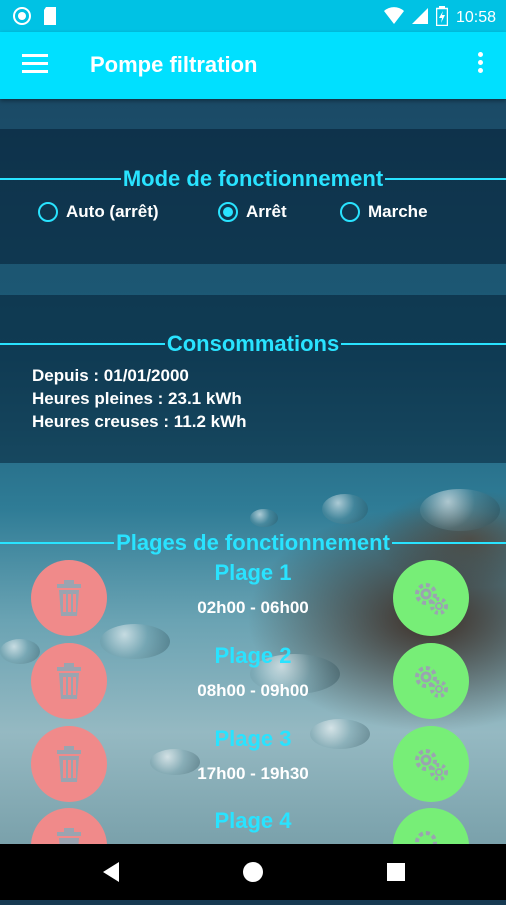 The image size is (506, 905). I want to click on battery-icon, so click(442, 18).